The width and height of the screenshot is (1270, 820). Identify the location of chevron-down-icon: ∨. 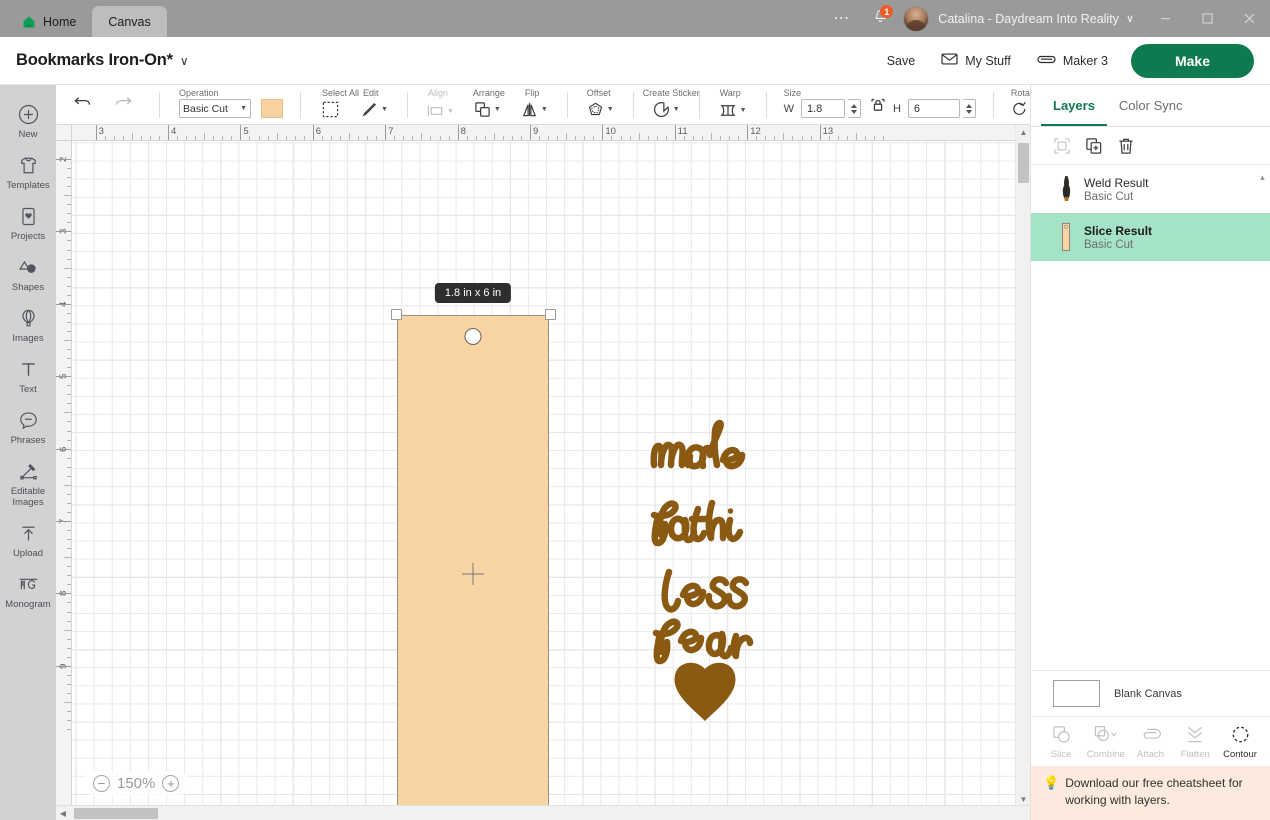
(1130, 18).